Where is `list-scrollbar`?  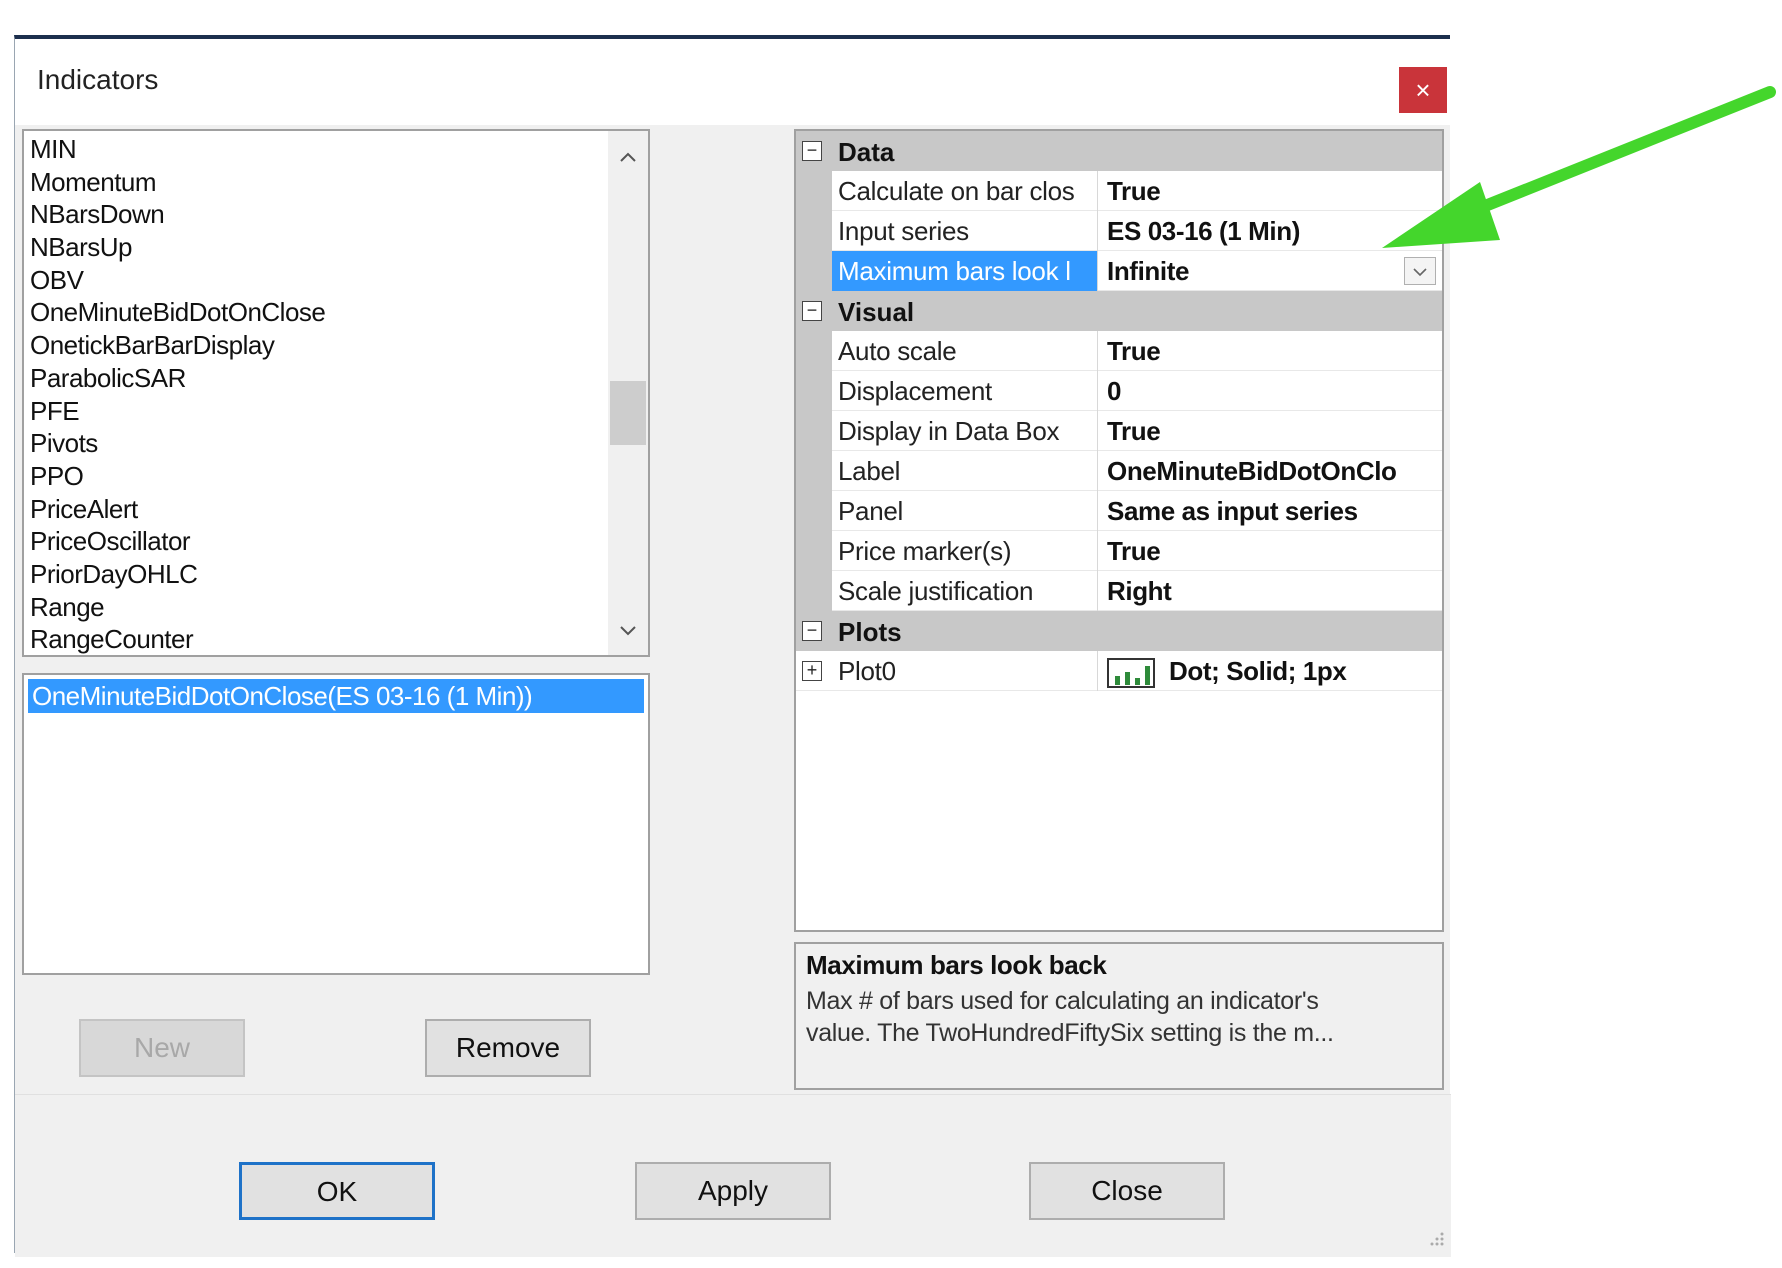
list-scrollbar is located at coordinates (628, 393).